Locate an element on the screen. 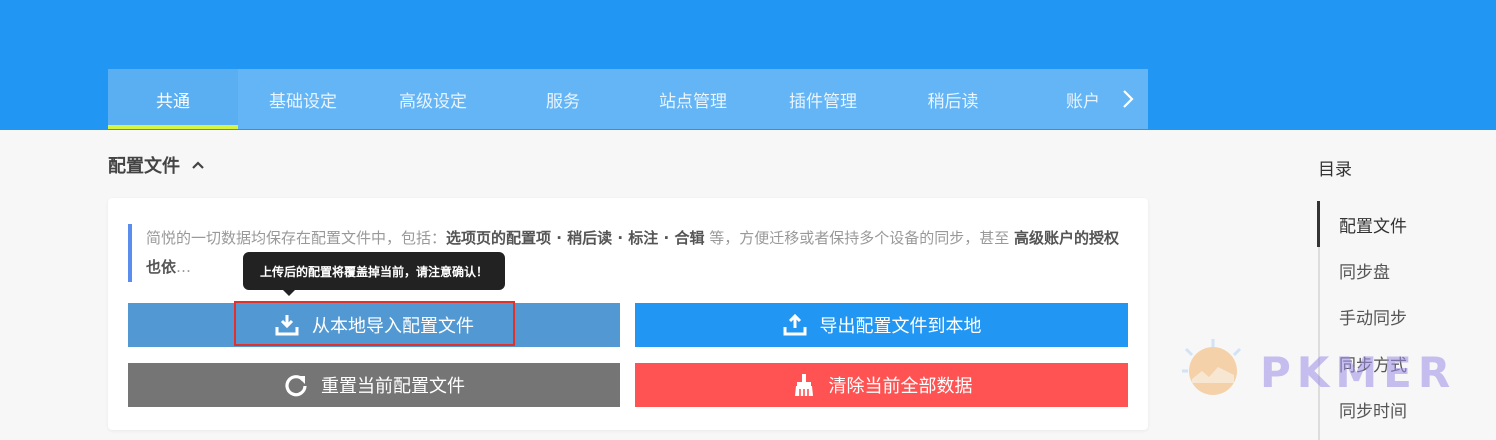  description-bold: 选项页的配置项 · 稍后读 · 标注 · 合辑 is located at coordinates (575, 238).